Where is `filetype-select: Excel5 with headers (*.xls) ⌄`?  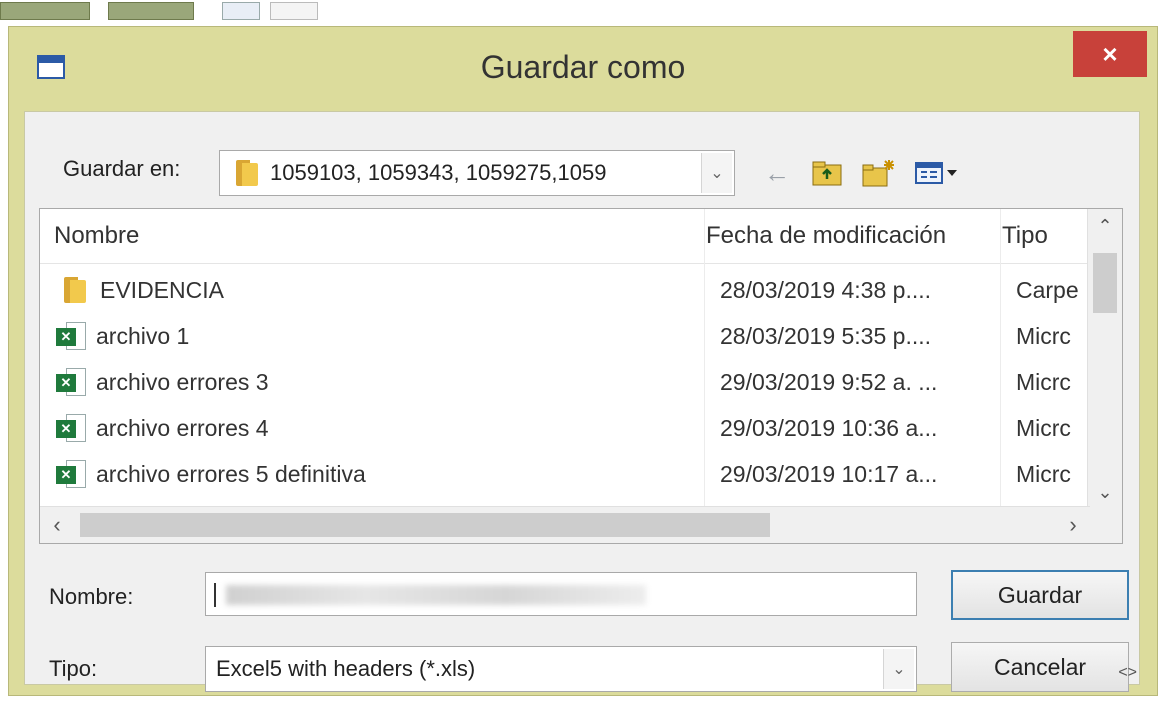 filetype-select: Excel5 with headers (*.xls) ⌄ is located at coordinates (561, 669).